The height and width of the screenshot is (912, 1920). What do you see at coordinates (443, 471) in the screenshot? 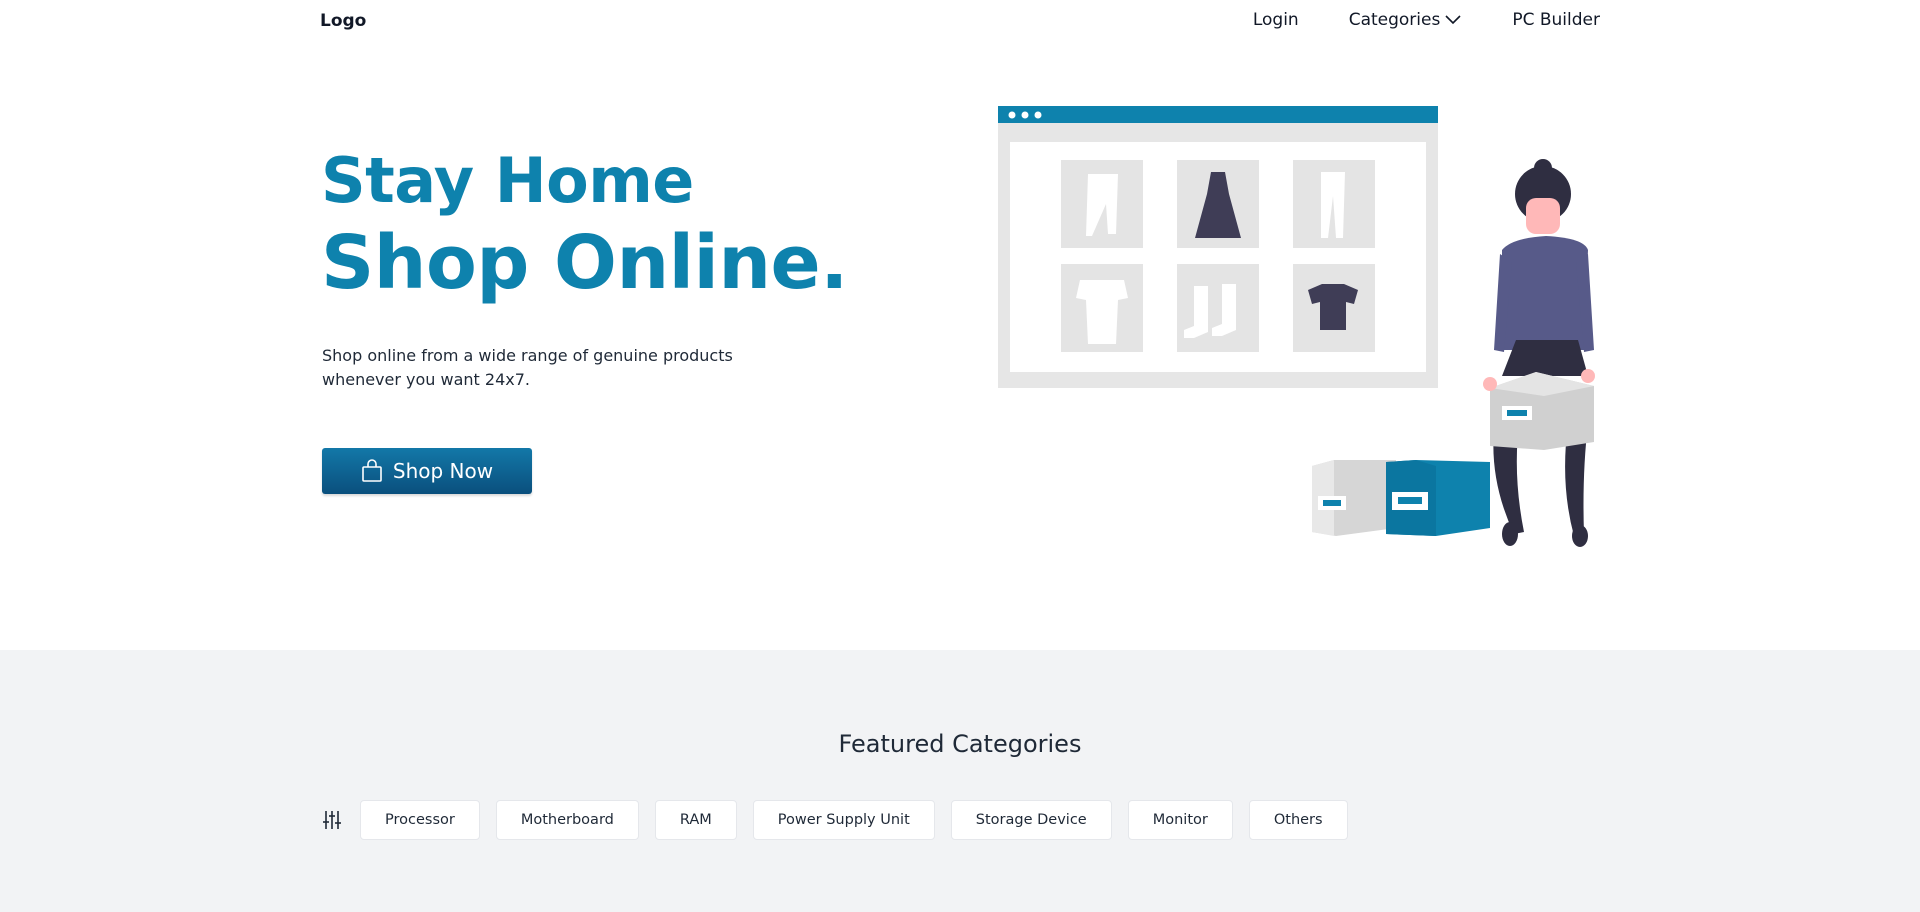
I see `shop-now-label: Shop Now` at bounding box center [443, 471].